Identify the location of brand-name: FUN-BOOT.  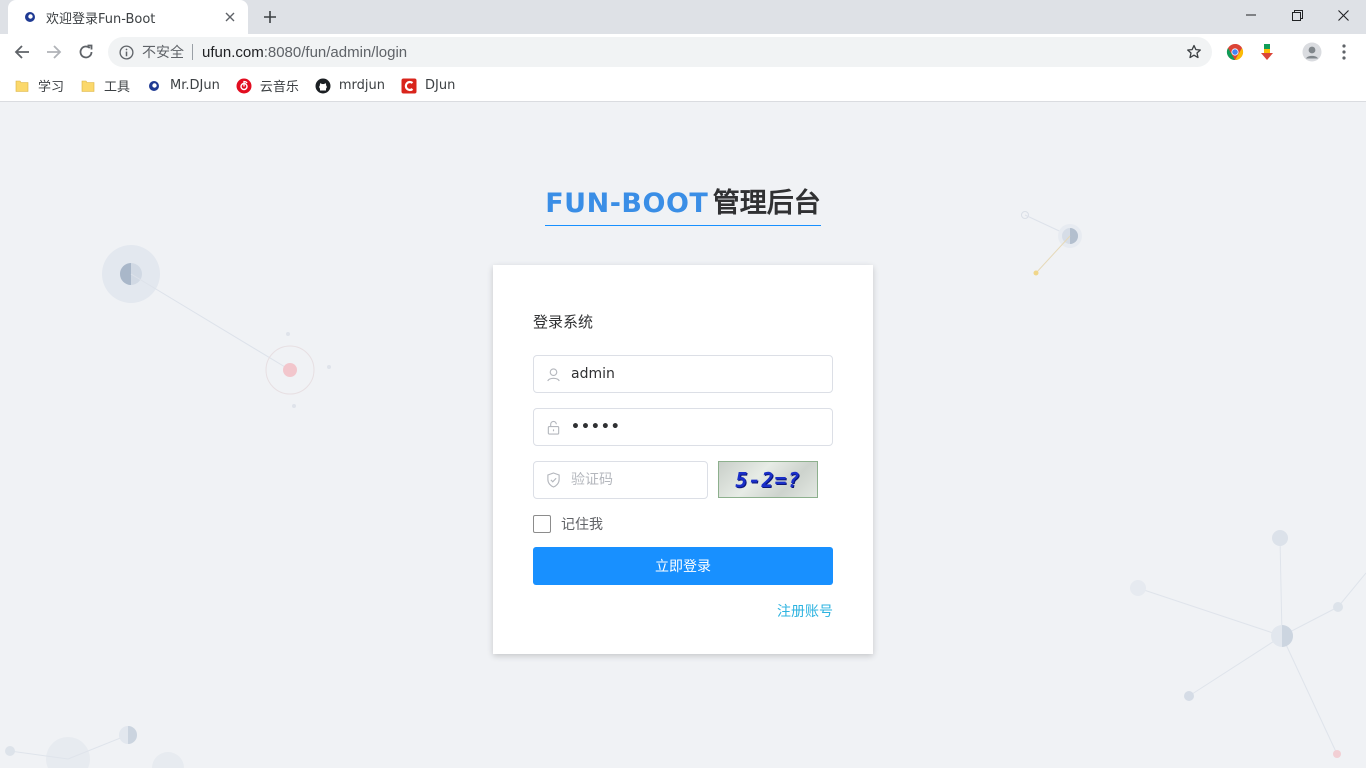
(627, 203).